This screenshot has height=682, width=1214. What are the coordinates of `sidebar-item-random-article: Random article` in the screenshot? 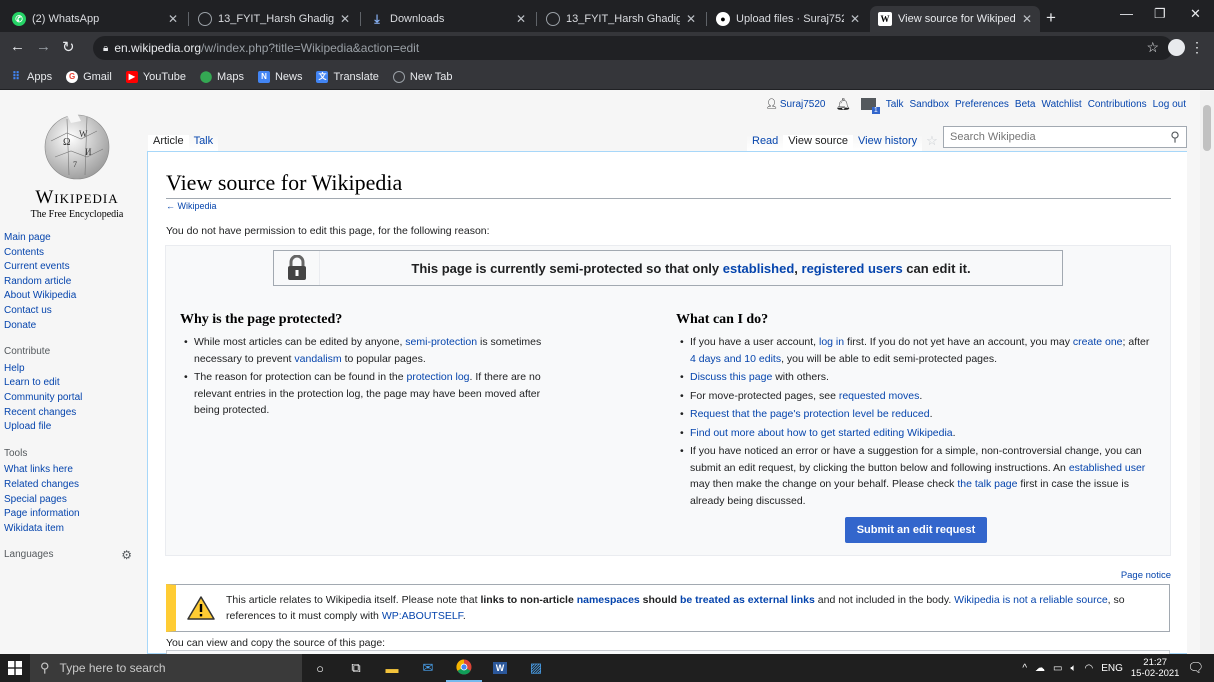 It's located at (74, 282).